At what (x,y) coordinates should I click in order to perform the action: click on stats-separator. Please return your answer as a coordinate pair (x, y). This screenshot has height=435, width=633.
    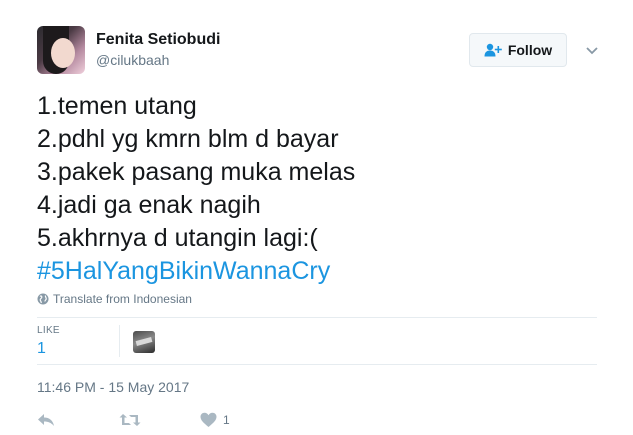
    Looking at the image, I should click on (119, 341).